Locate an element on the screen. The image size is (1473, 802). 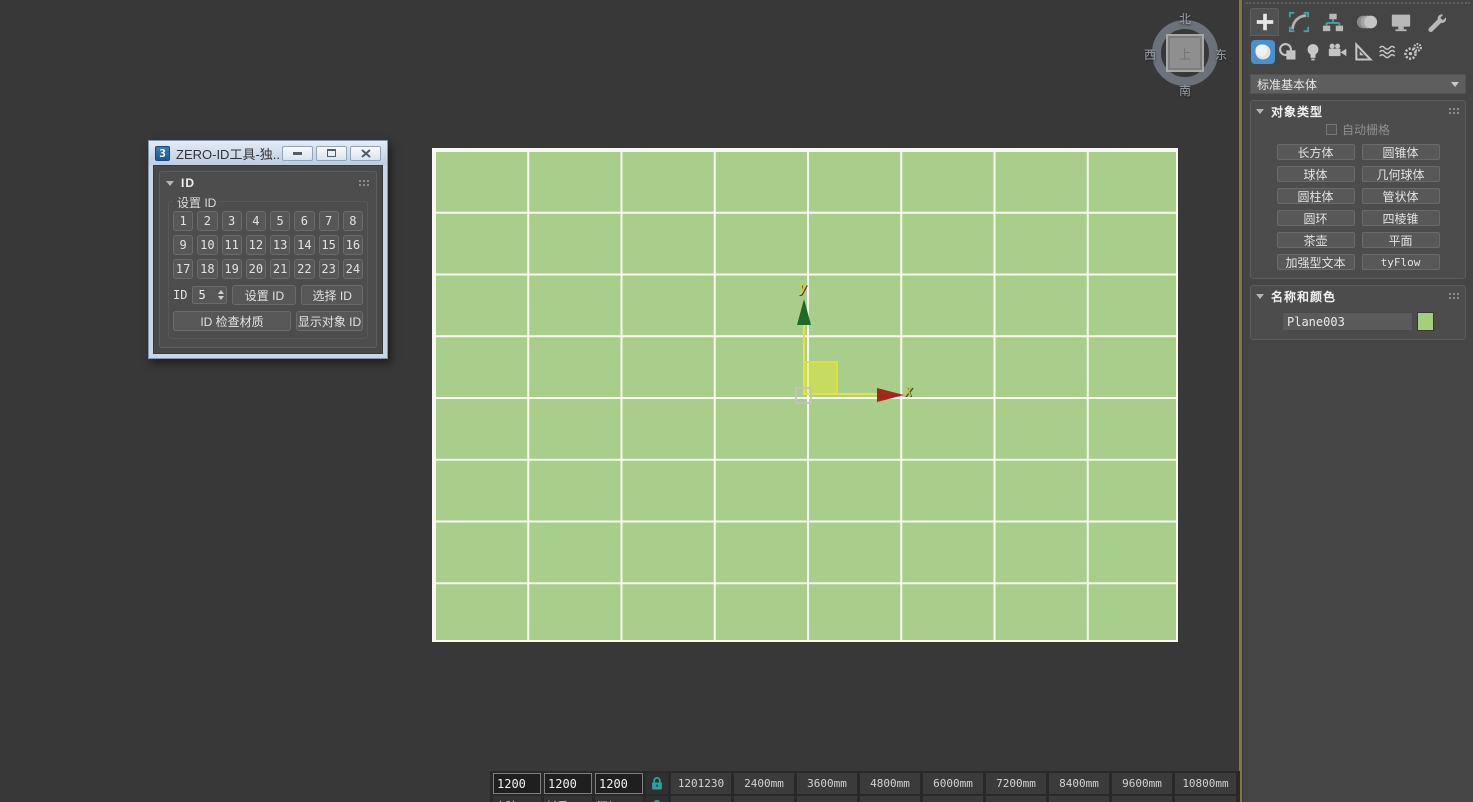
id-button-11: 11 is located at coordinates (231, 245).